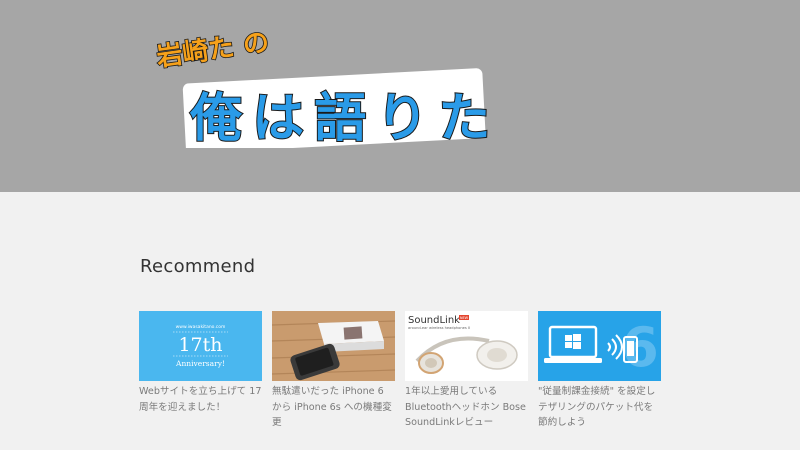 Image resolution: width=800 pixels, height=450 pixels. Describe the element at coordinates (332, 407) in the screenshot. I see `card-title: 無駄遣いだった iPhone 6 から iPhone 6s への機種変更` at that location.